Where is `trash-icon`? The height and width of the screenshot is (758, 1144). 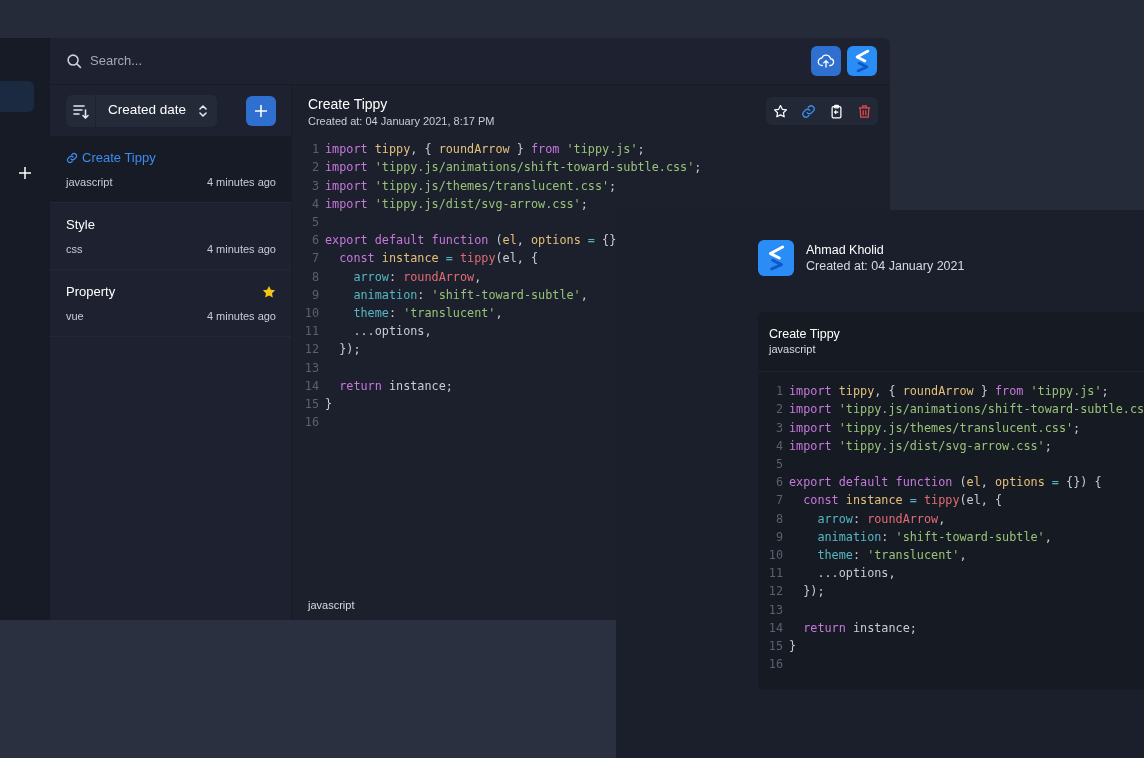
trash-icon is located at coordinates (864, 111).